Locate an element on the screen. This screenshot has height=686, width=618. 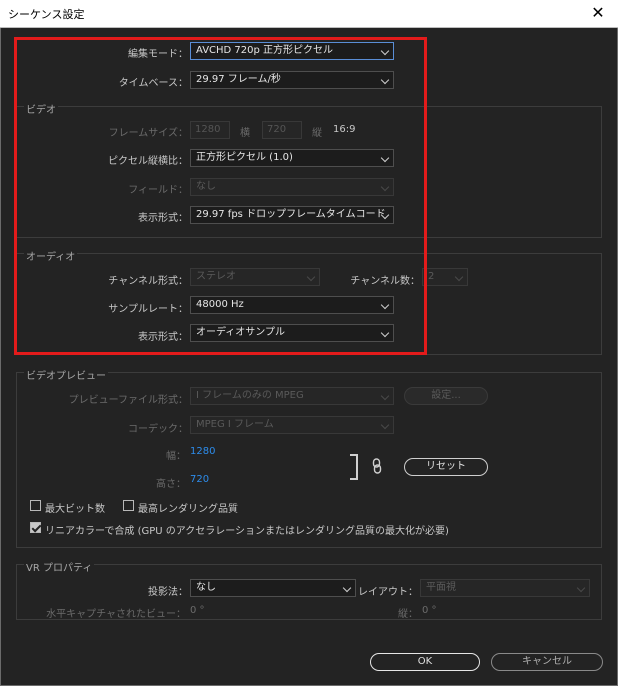
layout-label: レイアウト： is located at coordinates (388, 592).